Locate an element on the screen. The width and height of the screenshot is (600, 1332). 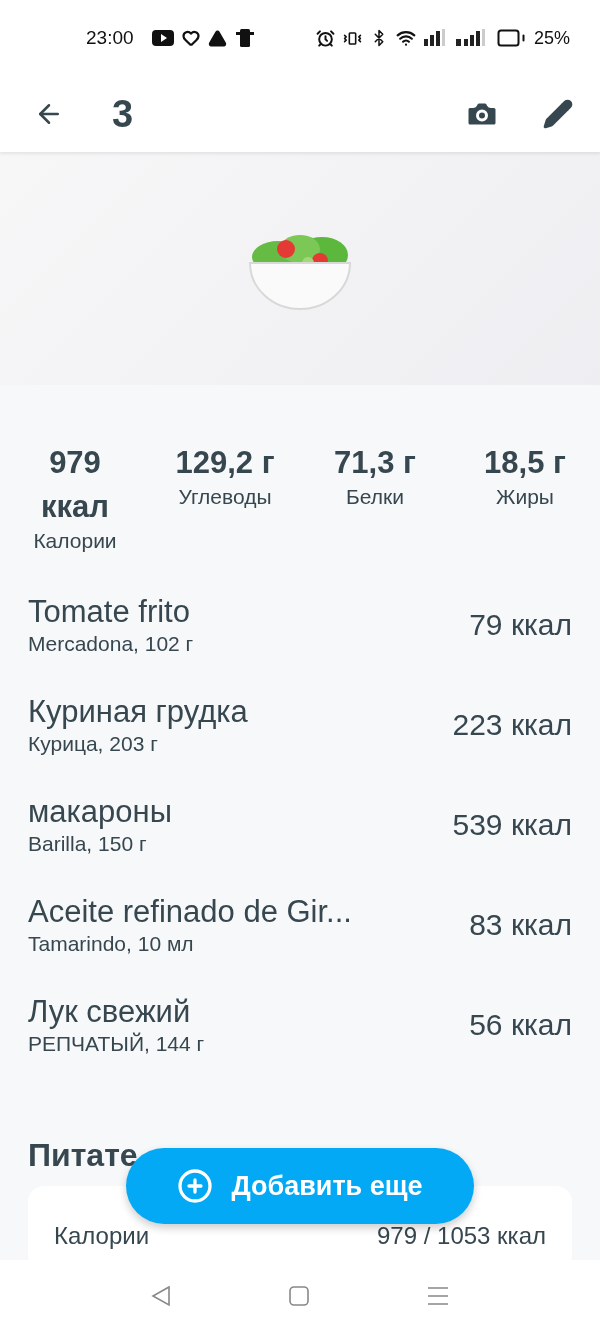
page-title: 3 is located at coordinates (123, 114).